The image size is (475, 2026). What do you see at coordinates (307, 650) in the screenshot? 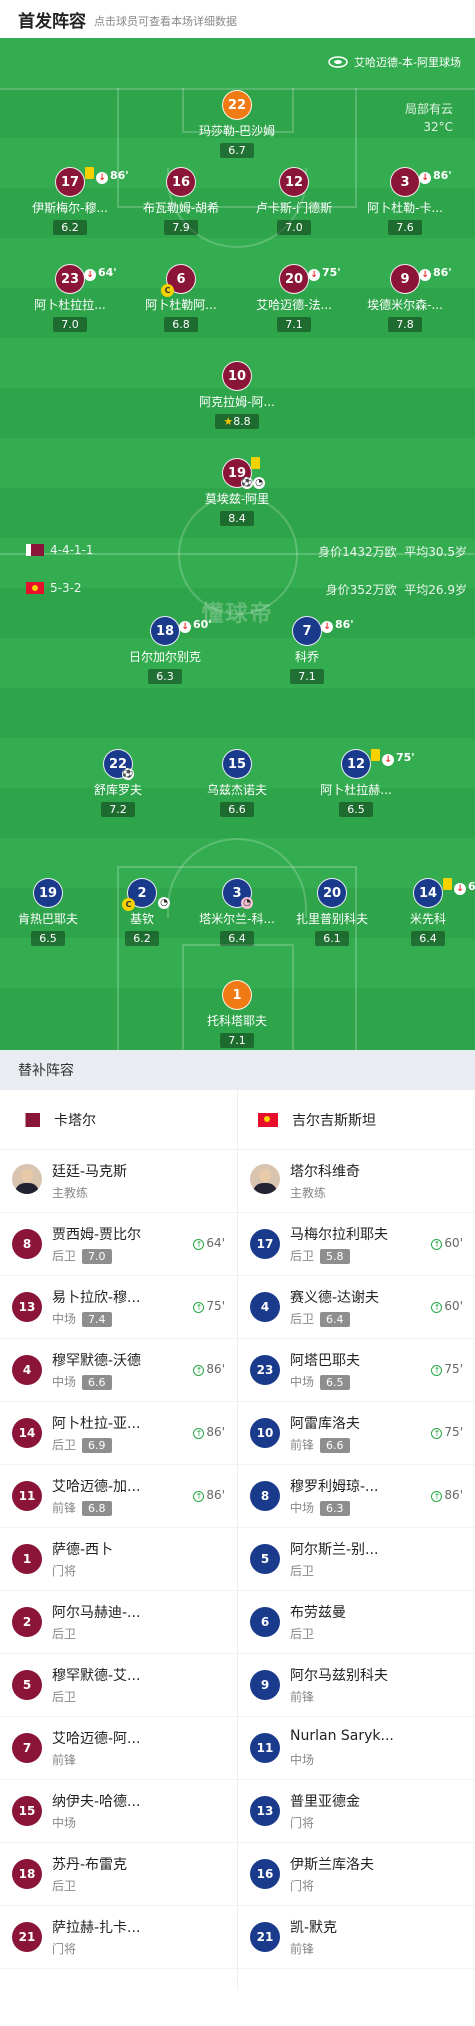
I see `player-card: 7 ↓ 86' 科乔 7.1` at bounding box center [307, 650].